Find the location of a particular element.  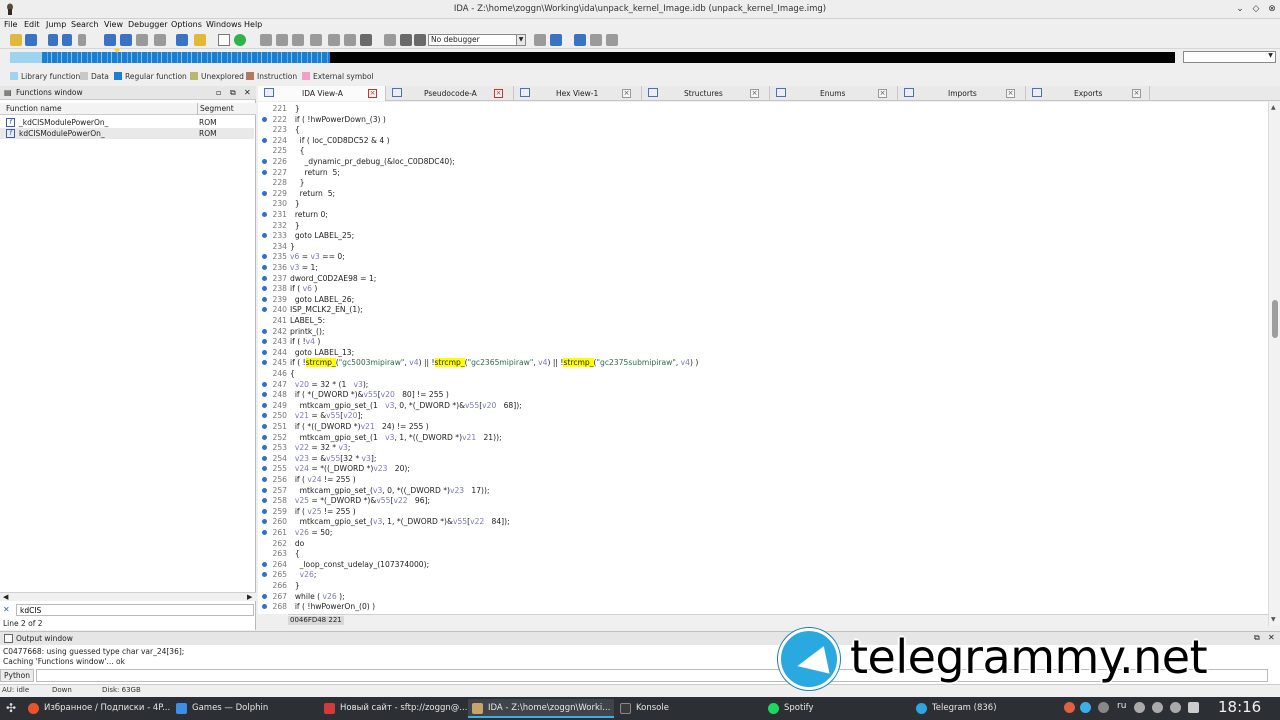

tray-disk-icon is located at coordinates (1103, 707).